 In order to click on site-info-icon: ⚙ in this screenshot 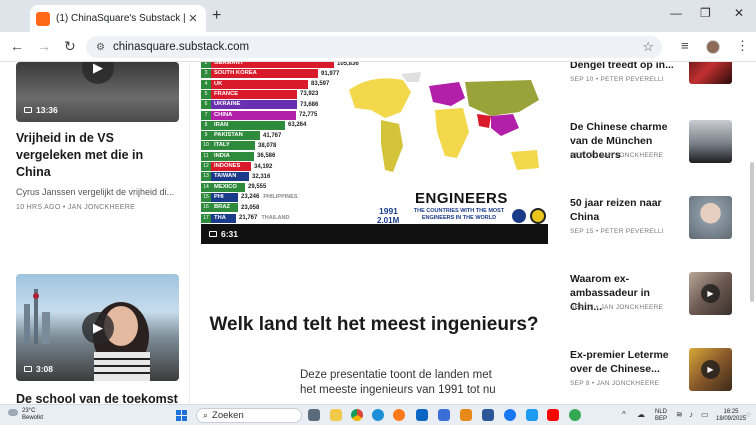, I will do `click(100, 47)`.